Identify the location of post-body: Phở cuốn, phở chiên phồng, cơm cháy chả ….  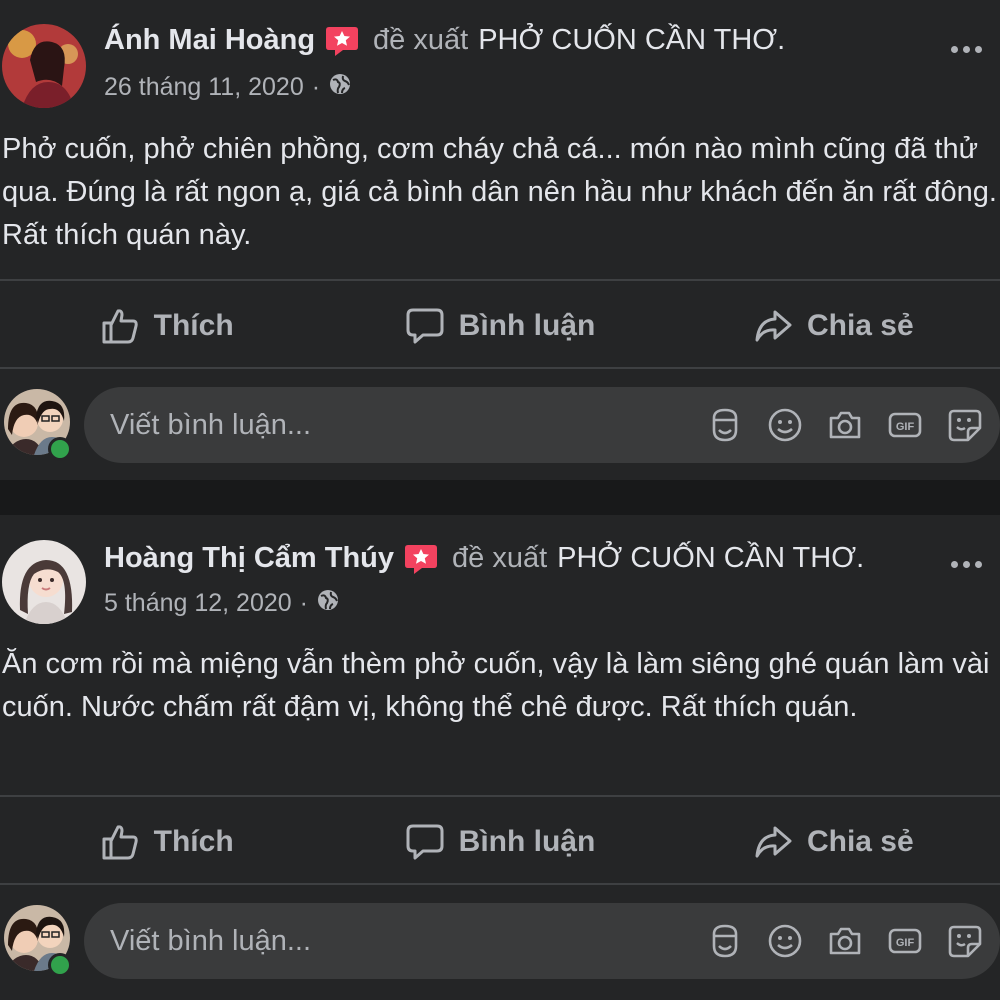
(499, 192).